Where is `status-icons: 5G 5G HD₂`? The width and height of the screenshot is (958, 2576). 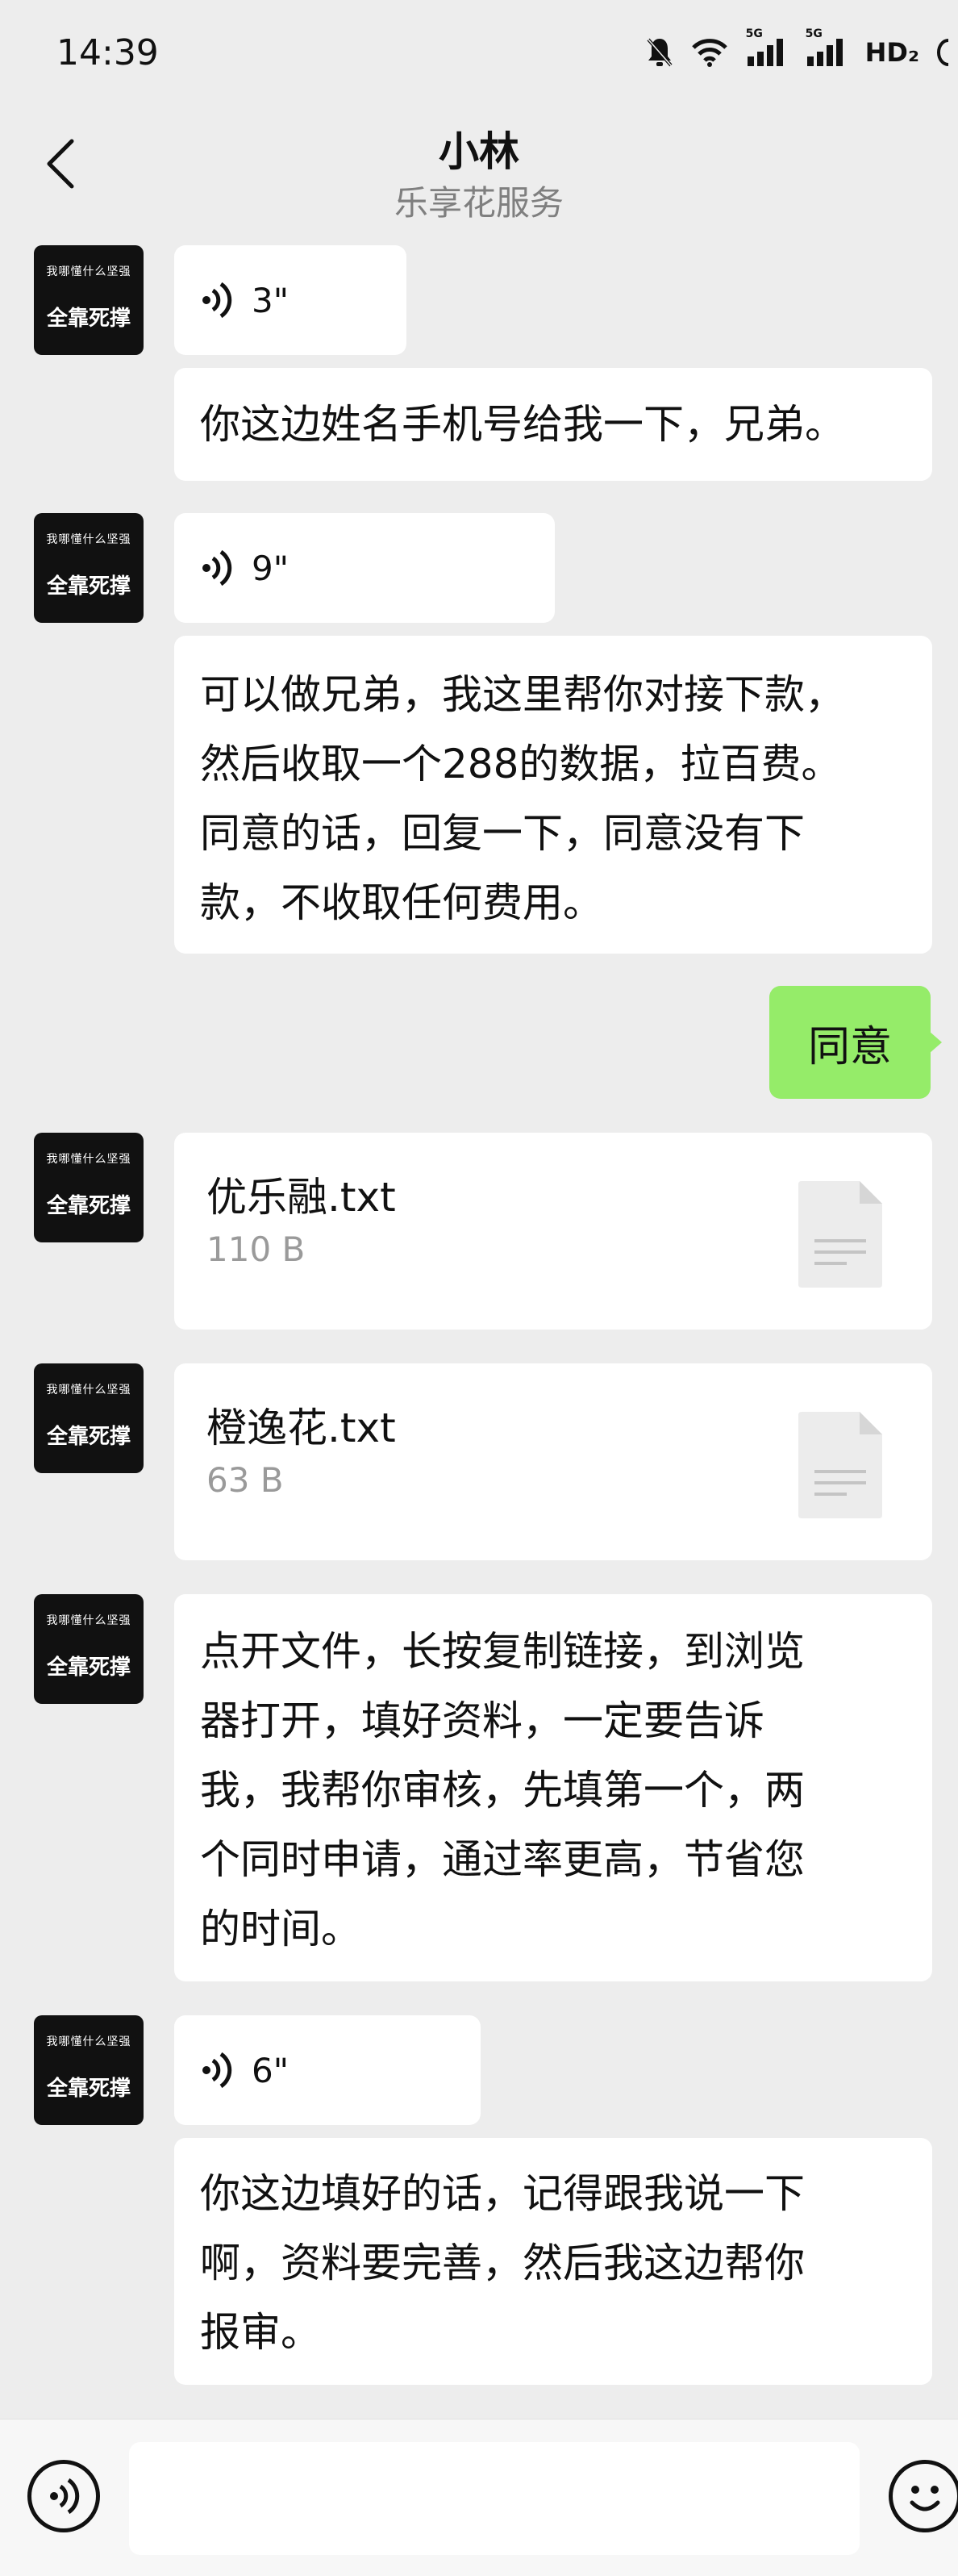 status-icons: 5G 5G HD₂ is located at coordinates (802, 47).